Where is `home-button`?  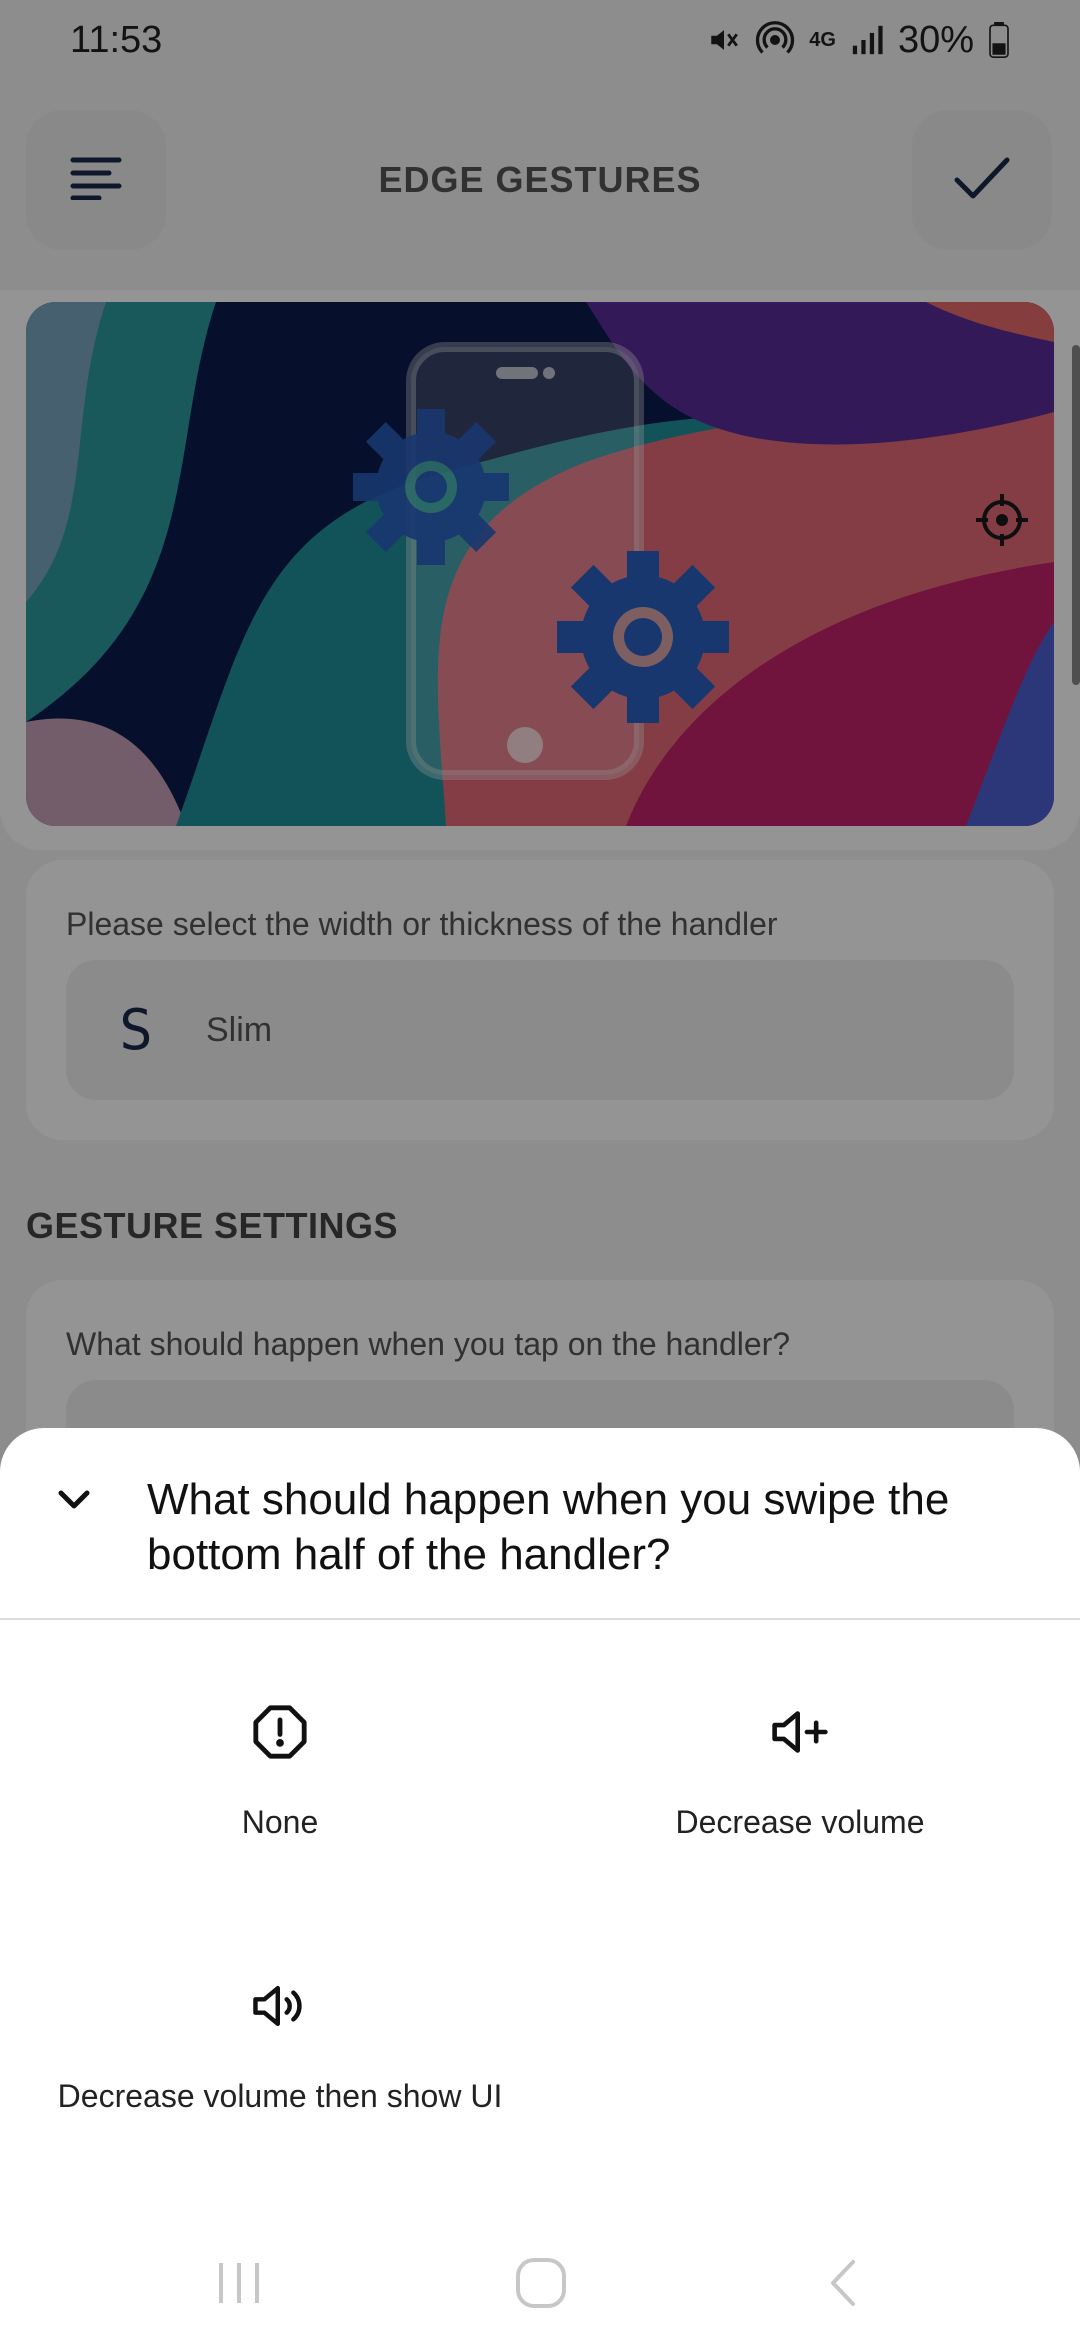
home-button is located at coordinates (541, 2285).